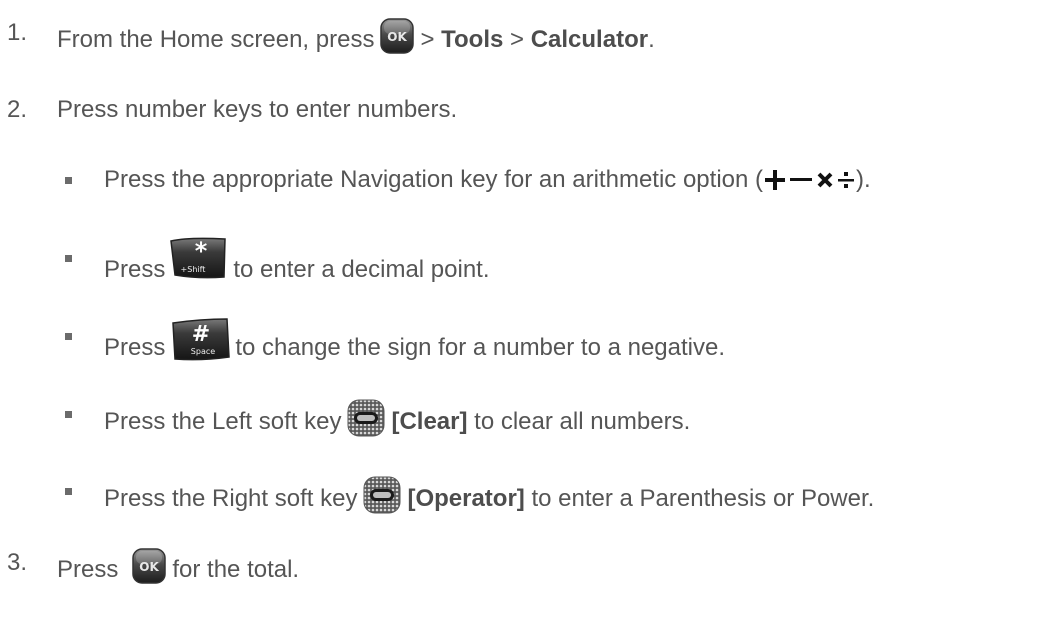 This screenshot has width=1061, height=630. I want to click on right-soft-key-icon, so click(382, 499).